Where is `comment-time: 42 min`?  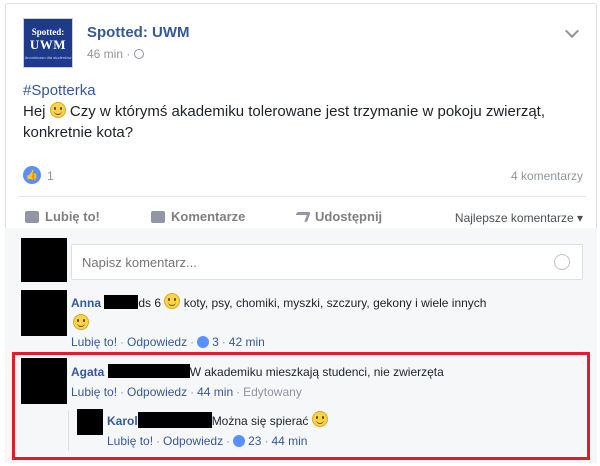
comment-time: 42 min is located at coordinates (247, 342).